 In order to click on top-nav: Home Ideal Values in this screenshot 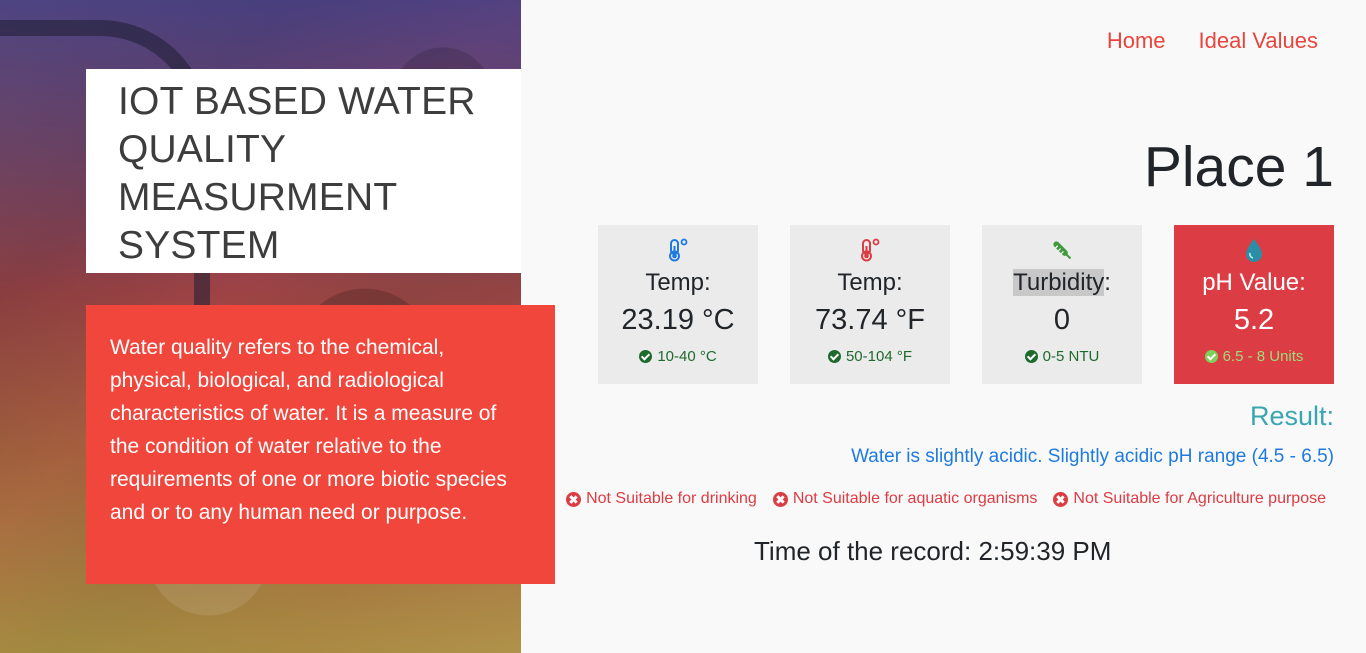, I will do `click(1212, 41)`.